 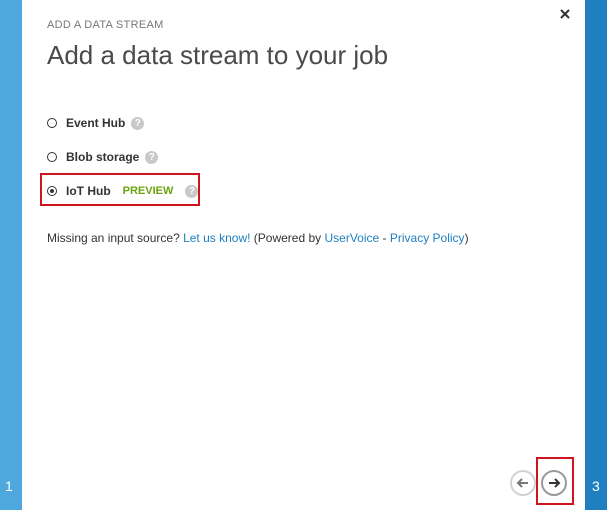 I want to click on blob-storage-label: Blob storage, so click(x=103, y=157).